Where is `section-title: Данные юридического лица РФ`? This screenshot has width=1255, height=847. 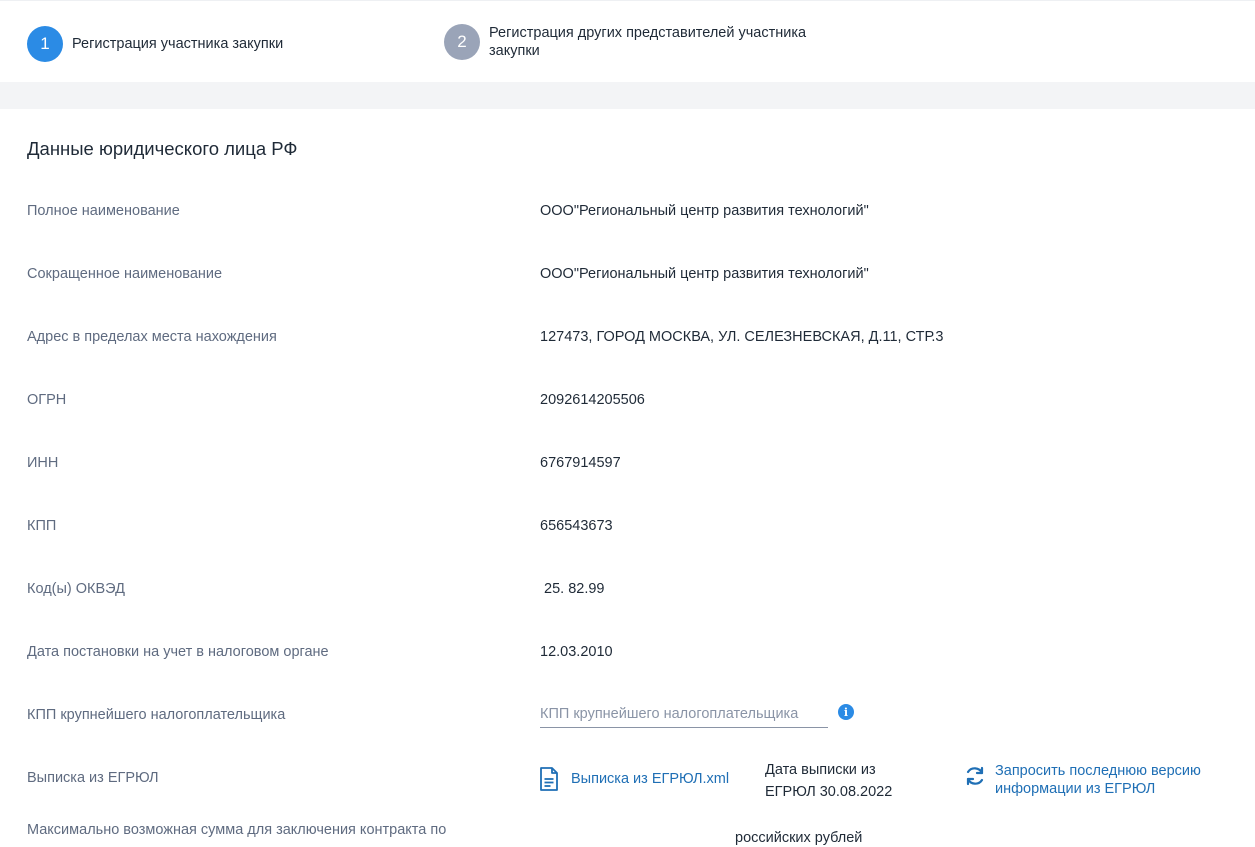
section-title: Данные юридического лица РФ is located at coordinates (162, 148).